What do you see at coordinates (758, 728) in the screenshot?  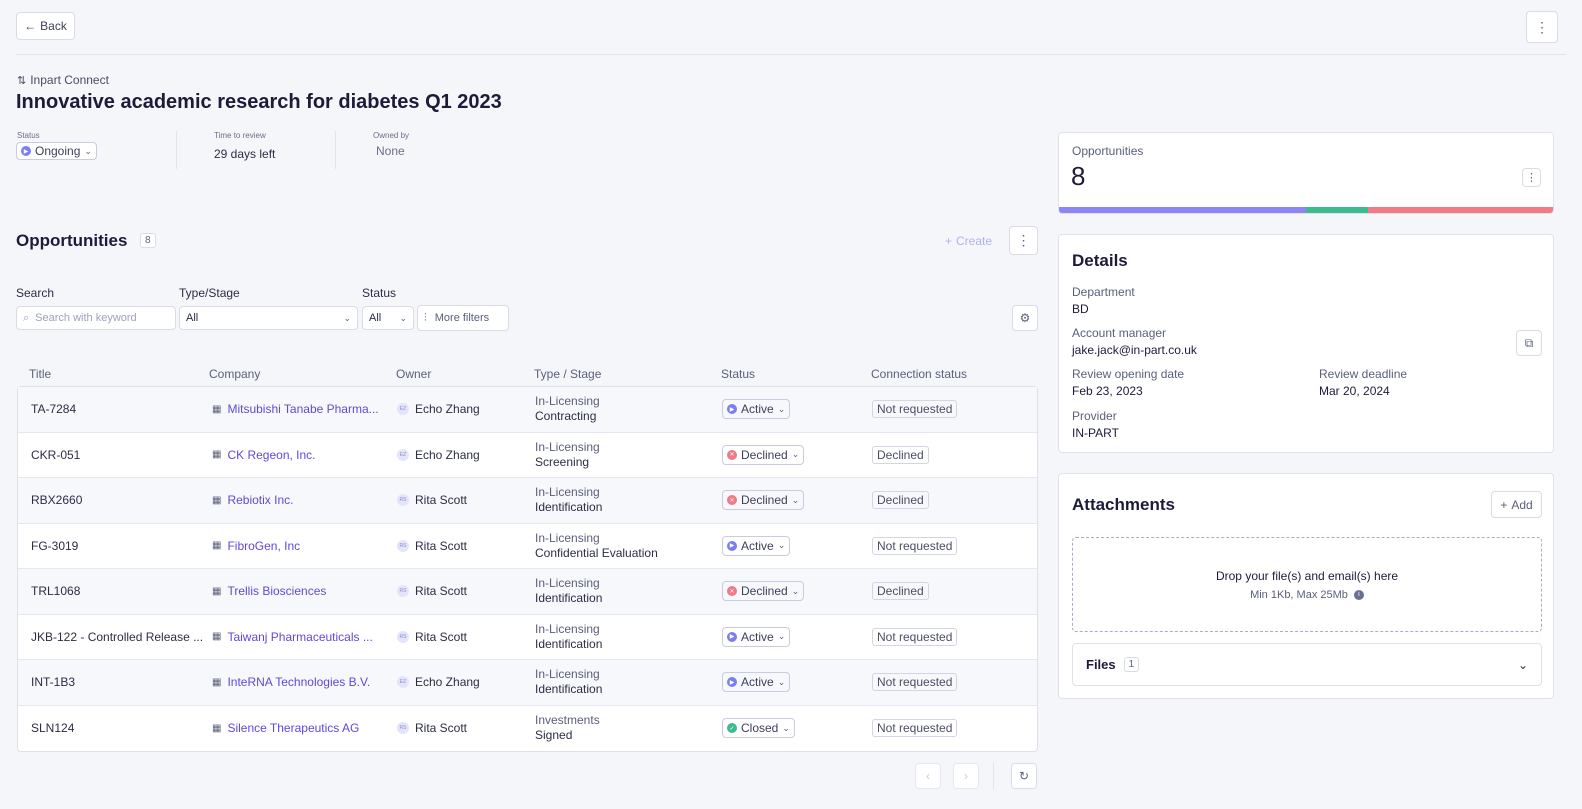 I see `status-dropdown: ✓ Closed ⌄` at bounding box center [758, 728].